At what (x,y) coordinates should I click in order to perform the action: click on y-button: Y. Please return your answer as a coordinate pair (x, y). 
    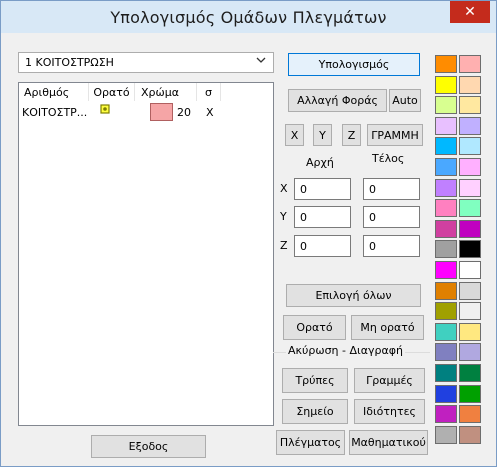
    Looking at the image, I should click on (322, 135).